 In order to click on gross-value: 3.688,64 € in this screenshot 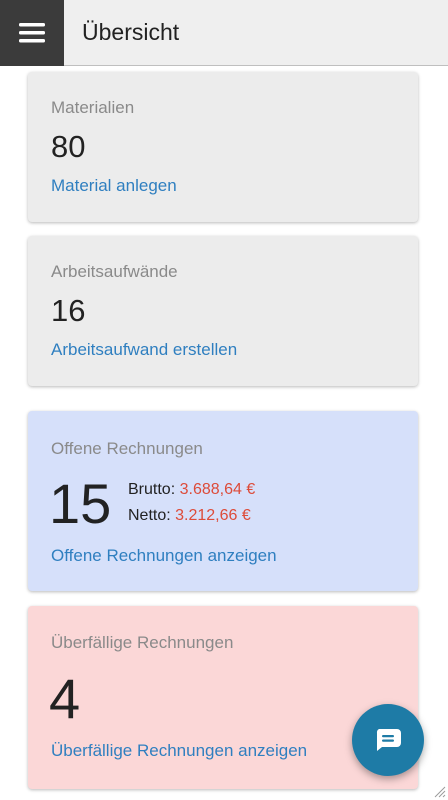, I will do `click(217, 489)`.